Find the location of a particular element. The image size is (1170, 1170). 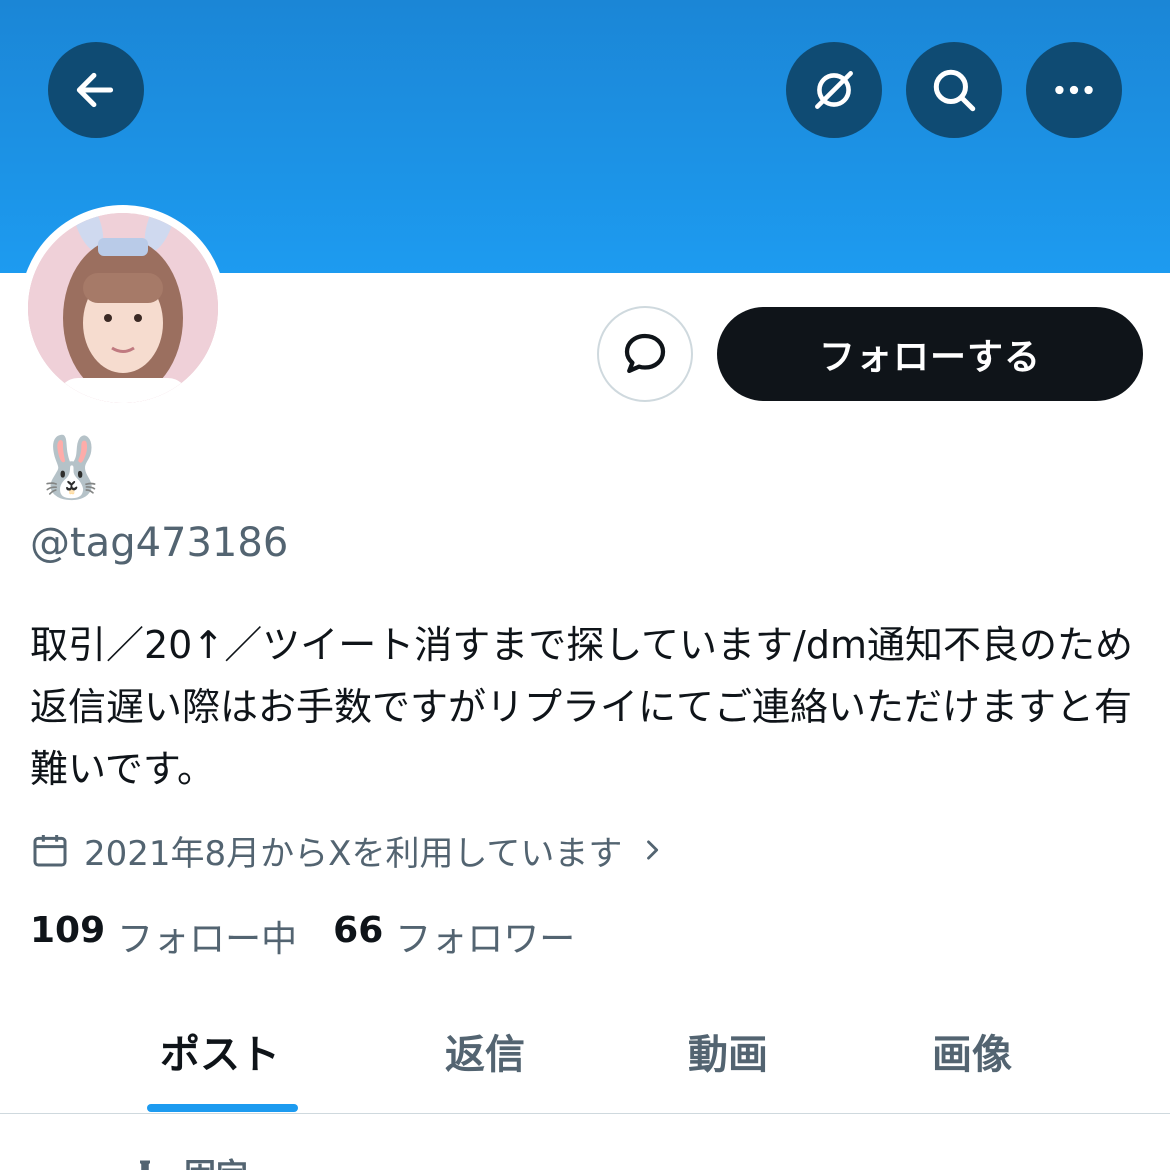

chevron-right-icon is located at coordinates (653, 850).